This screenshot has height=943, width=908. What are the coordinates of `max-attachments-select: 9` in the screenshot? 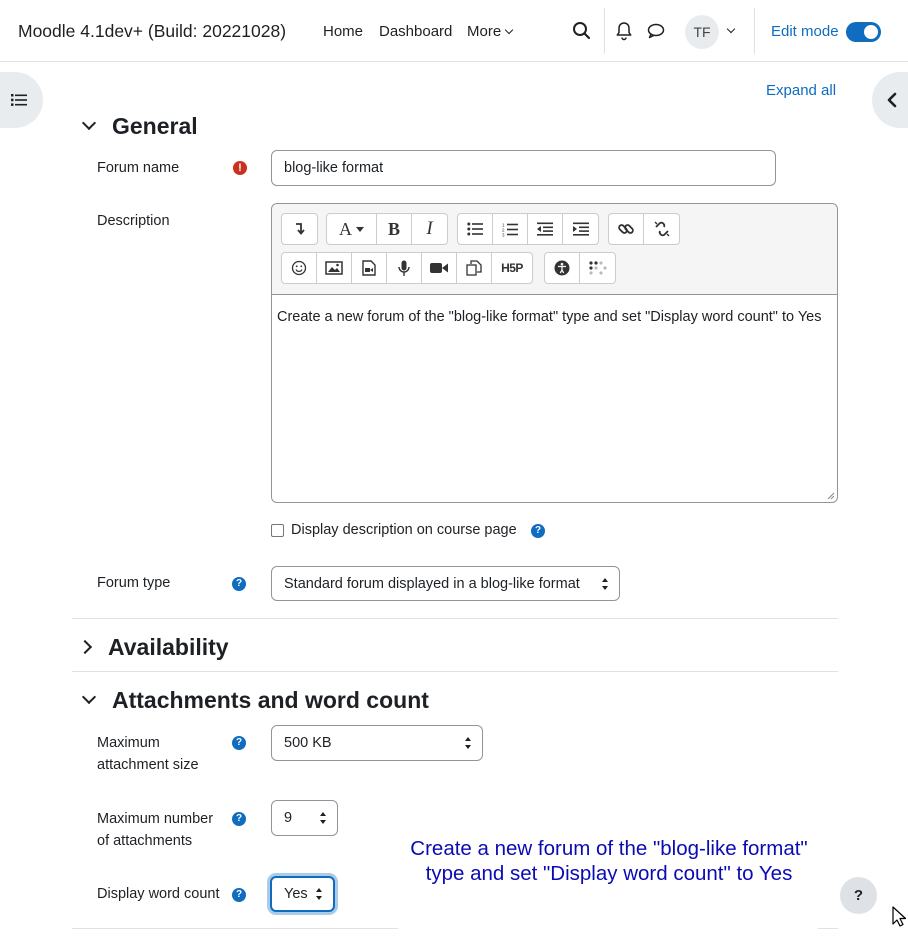 It's located at (304, 818).